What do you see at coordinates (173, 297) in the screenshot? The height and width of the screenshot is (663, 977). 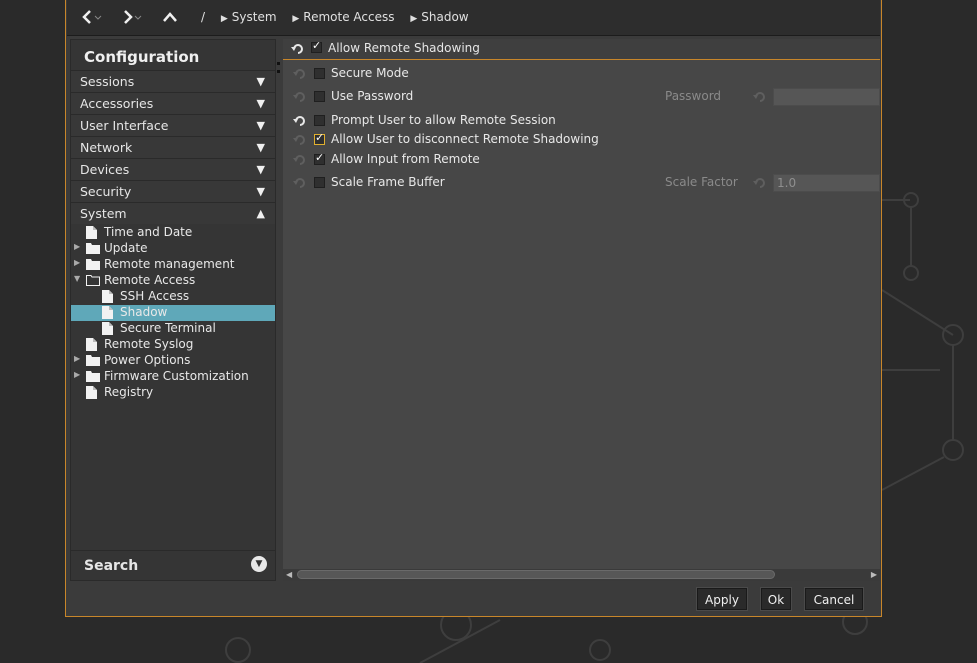 I see `tree-item-ssh-access: SSH Access` at bounding box center [173, 297].